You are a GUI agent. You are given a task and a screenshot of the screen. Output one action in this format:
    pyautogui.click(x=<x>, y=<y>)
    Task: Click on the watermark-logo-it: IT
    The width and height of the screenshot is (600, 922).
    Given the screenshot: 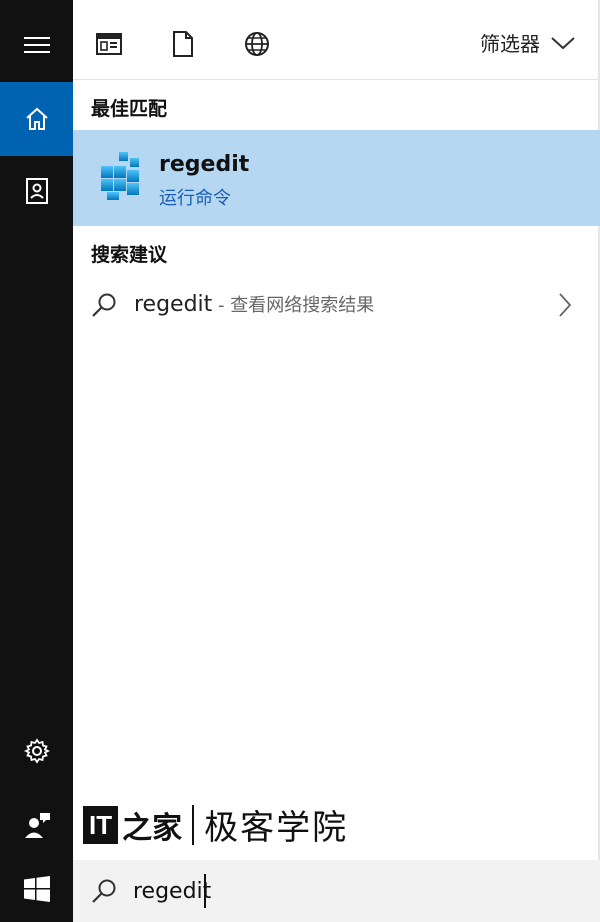 What is the action you would take?
    pyautogui.click(x=101, y=824)
    